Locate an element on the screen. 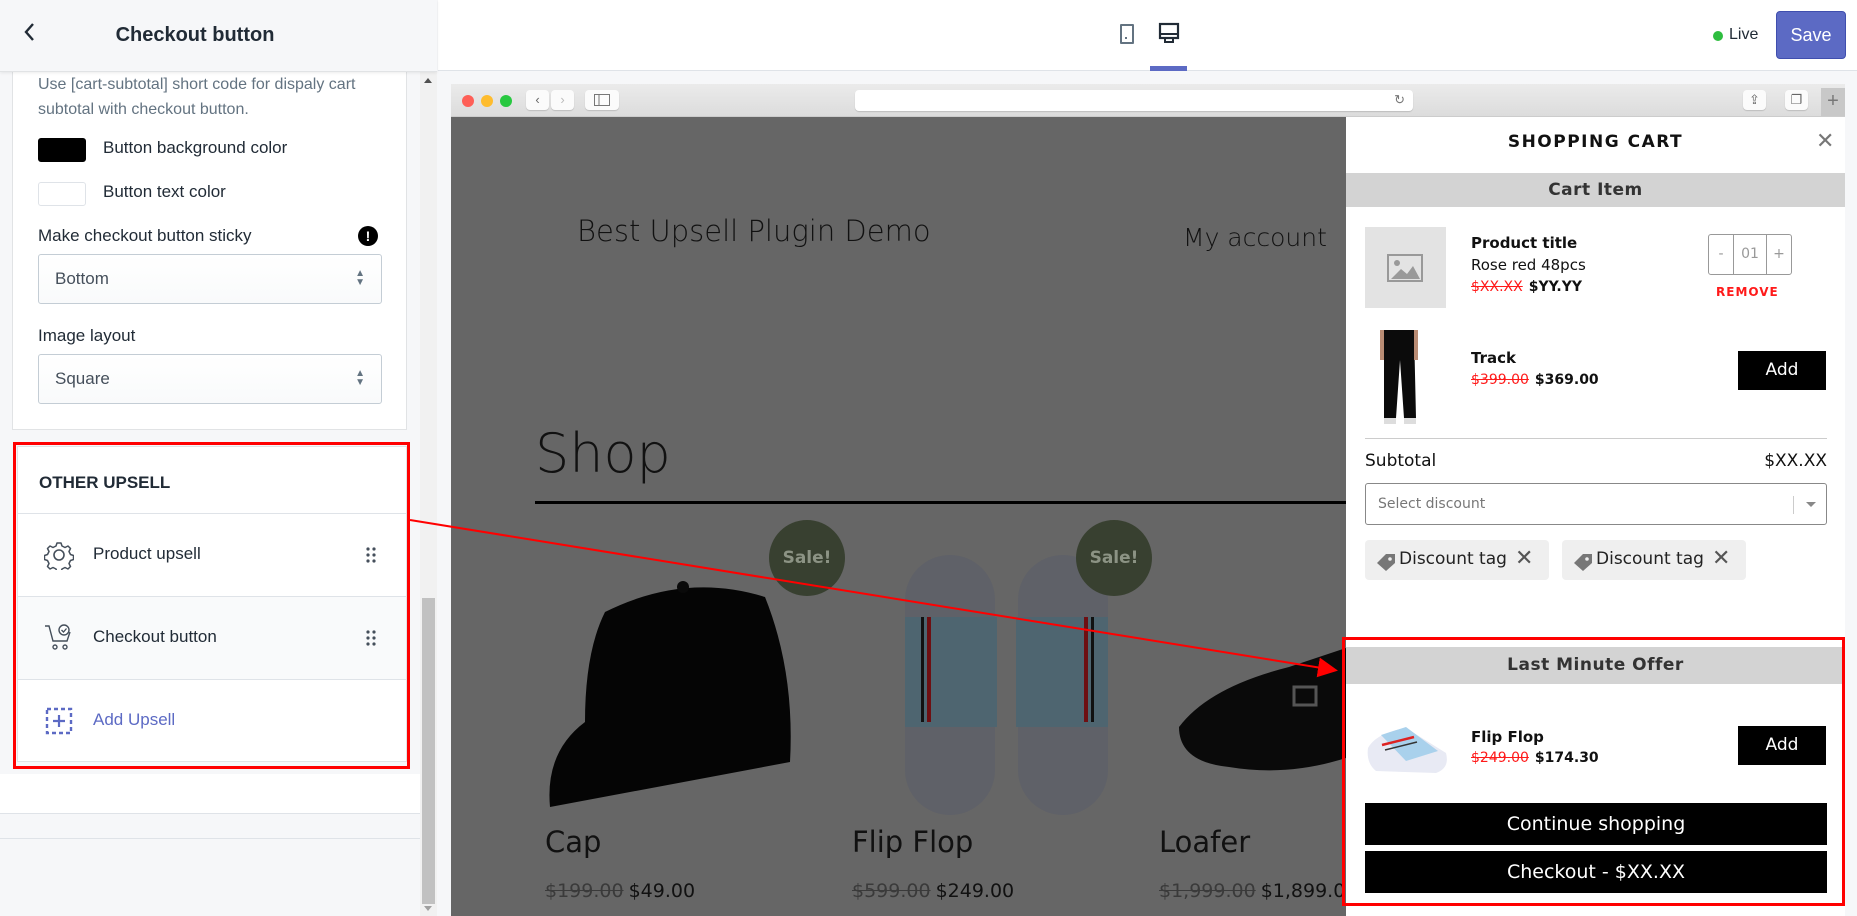 The width and height of the screenshot is (1857, 916). remove-item-link: REMOVE is located at coordinates (1747, 292).